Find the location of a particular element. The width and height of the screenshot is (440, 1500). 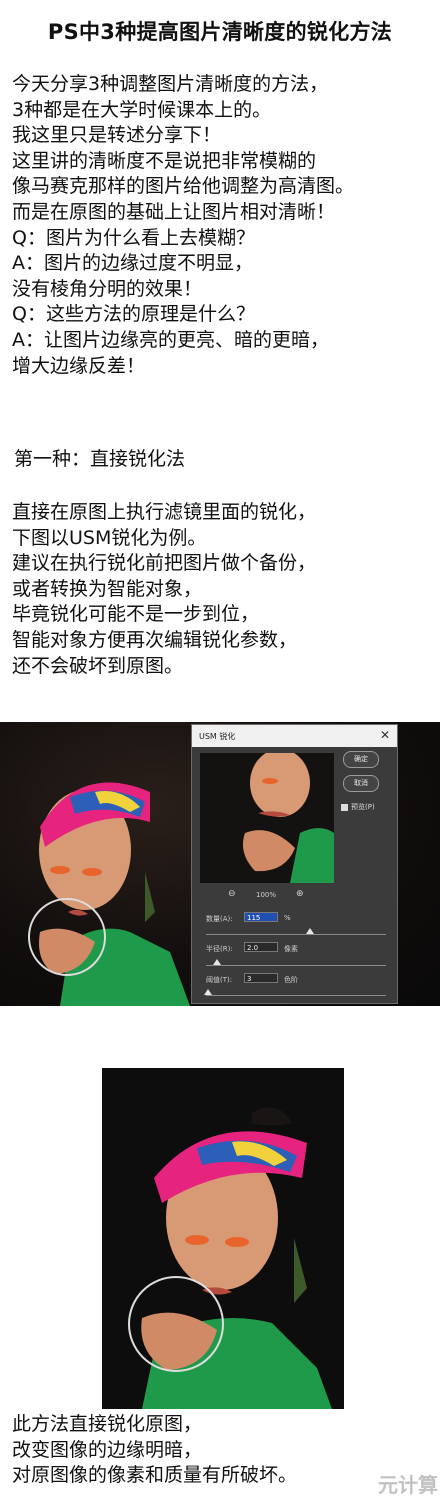

preview-portrait is located at coordinates (288, 818).